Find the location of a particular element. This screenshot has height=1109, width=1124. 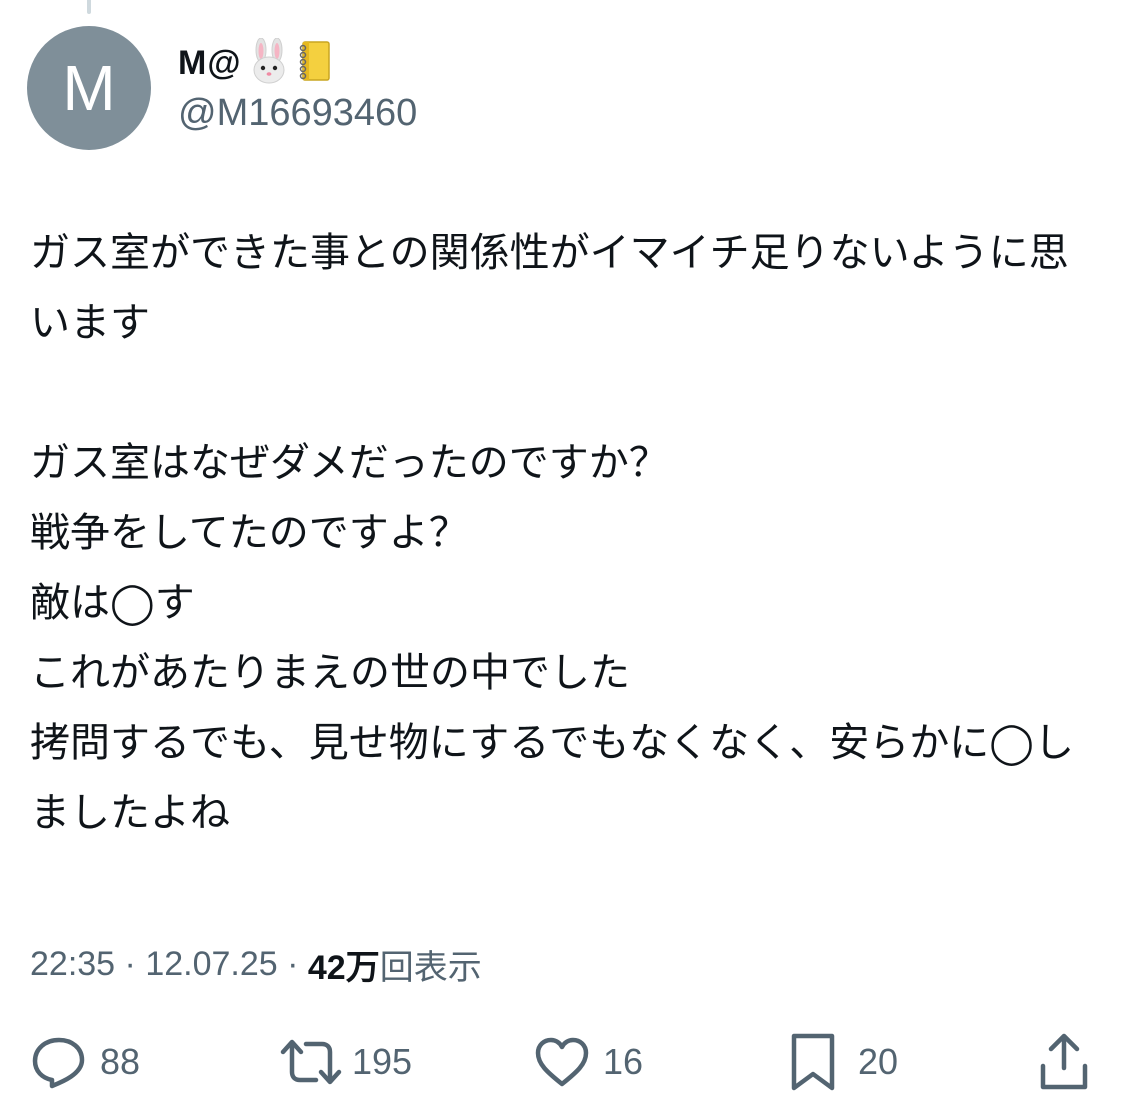

avatar: M is located at coordinates (89, 88).